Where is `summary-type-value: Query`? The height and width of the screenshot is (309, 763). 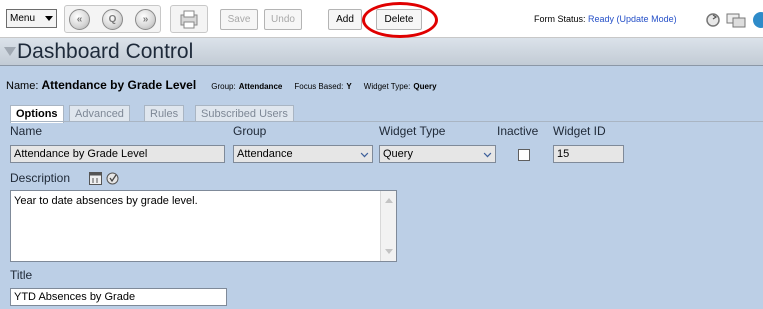 summary-type-value: Query is located at coordinates (425, 86).